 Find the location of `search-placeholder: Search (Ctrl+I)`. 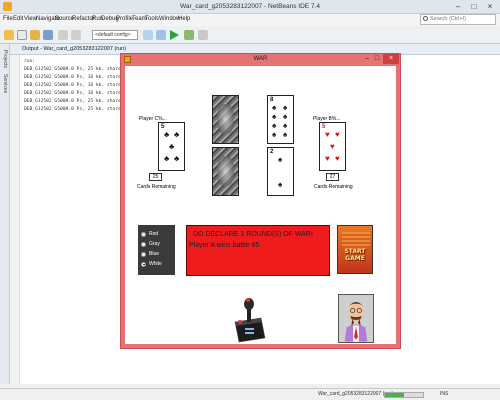

search-placeholder: Search (Ctrl+I) is located at coordinates (448, 19).